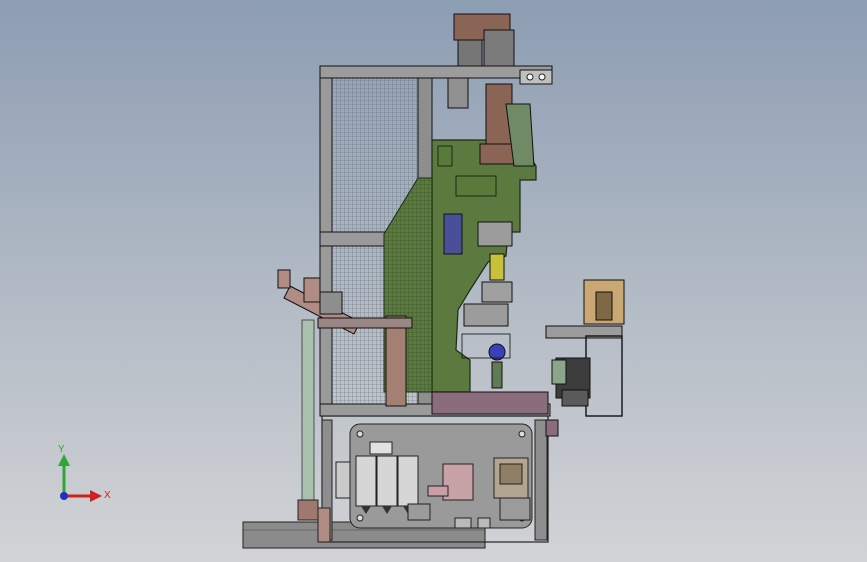 The height and width of the screenshot is (562, 867). I want to click on x-axis-label: X, so click(107, 495).